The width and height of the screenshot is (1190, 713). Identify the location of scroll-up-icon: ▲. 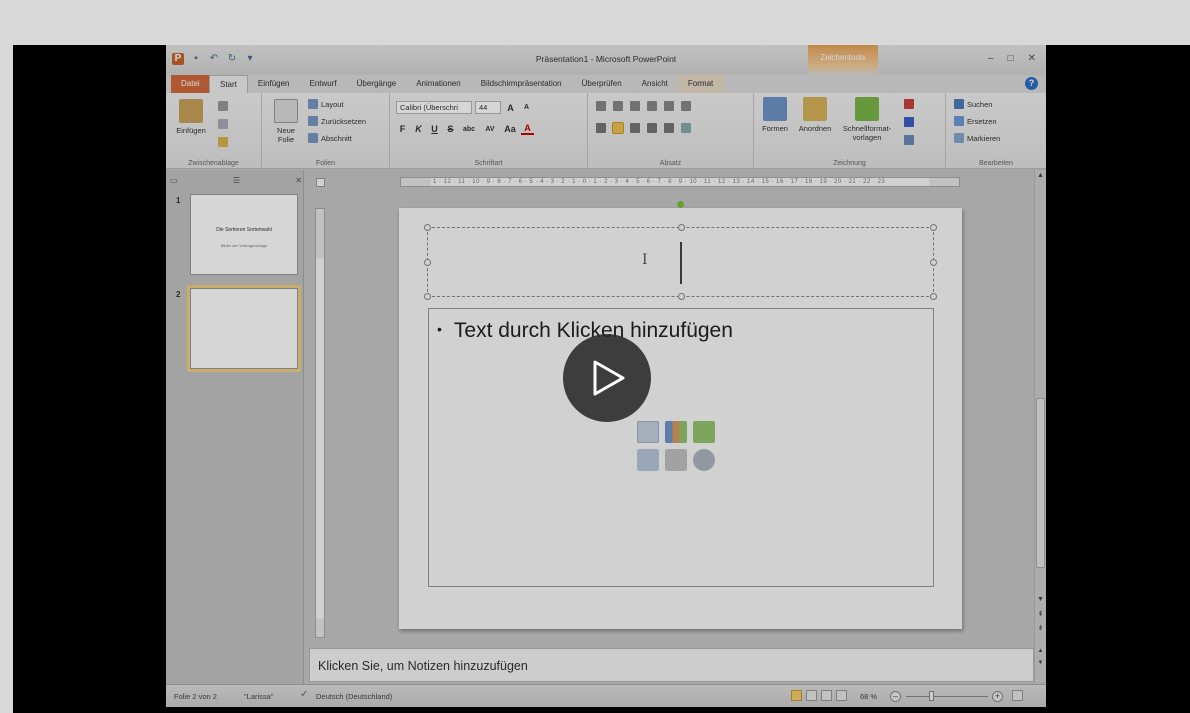
(1040, 175).